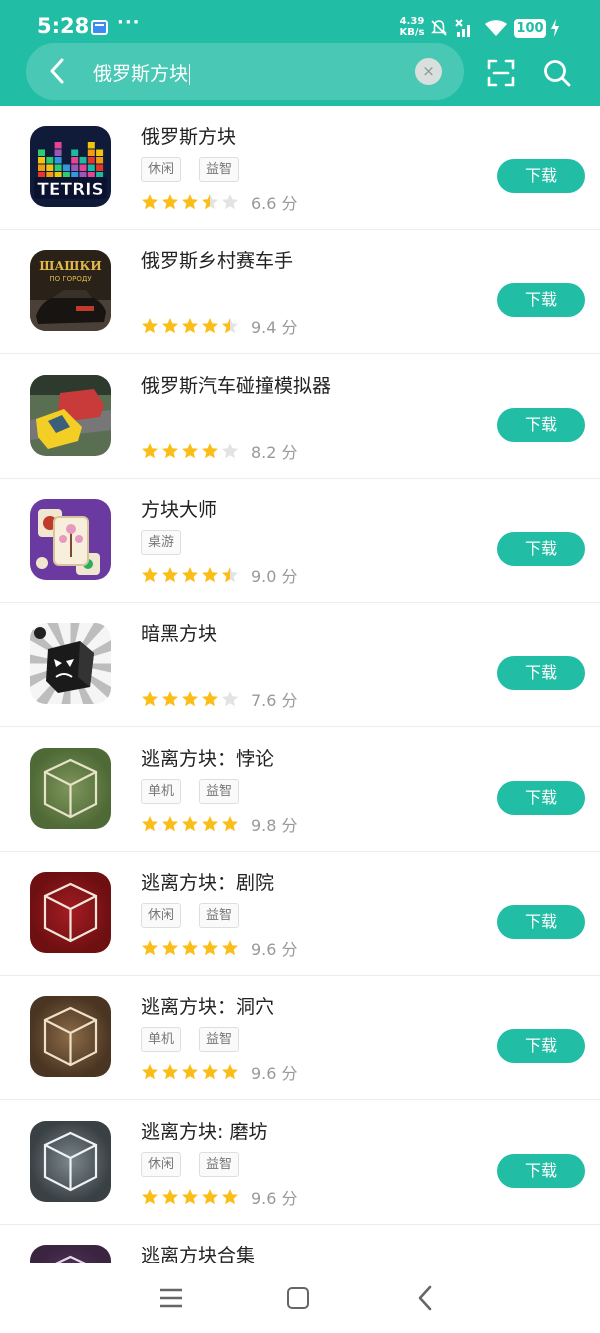 This screenshot has height=1333, width=600. Describe the element at coordinates (198, 1252) in the screenshot. I see `app-title: 逃离方块合集` at that location.